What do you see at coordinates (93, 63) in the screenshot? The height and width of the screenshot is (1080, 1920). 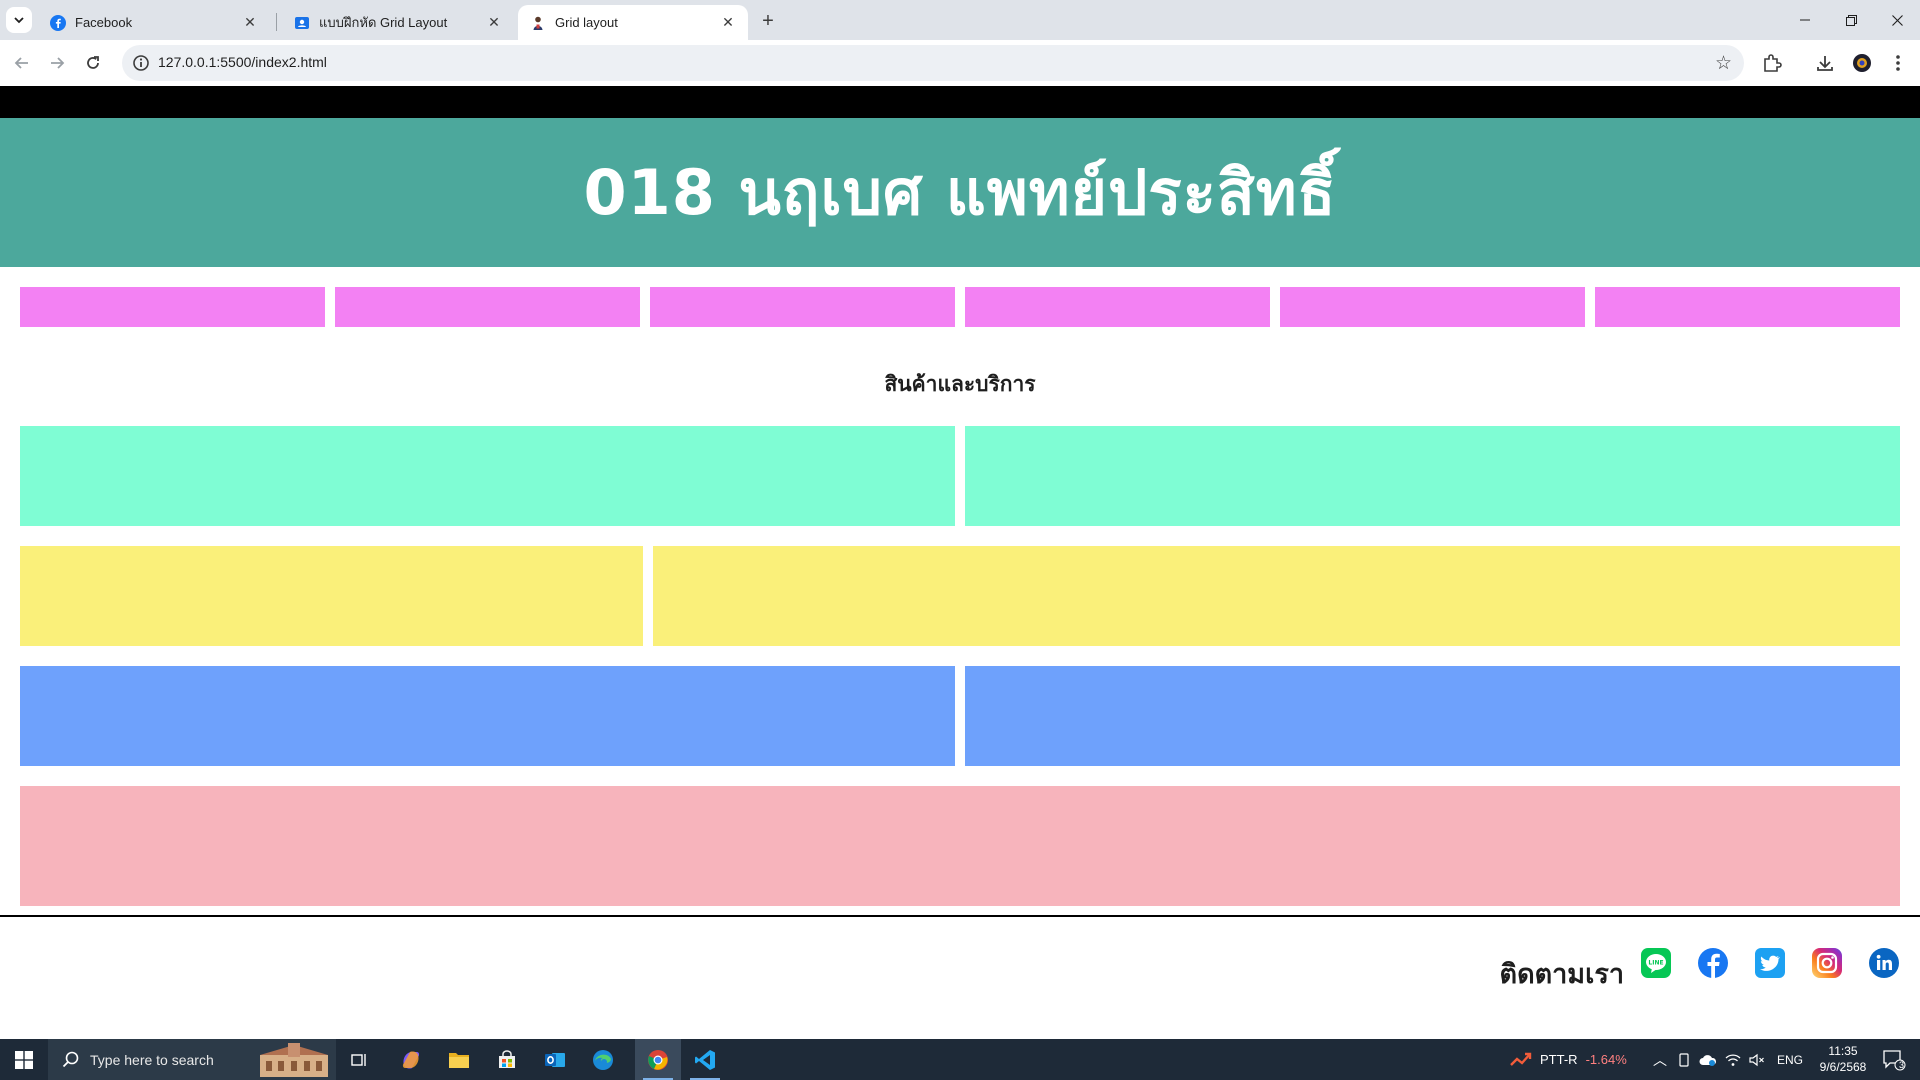 I see `reload-button` at bounding box center [93, 63].